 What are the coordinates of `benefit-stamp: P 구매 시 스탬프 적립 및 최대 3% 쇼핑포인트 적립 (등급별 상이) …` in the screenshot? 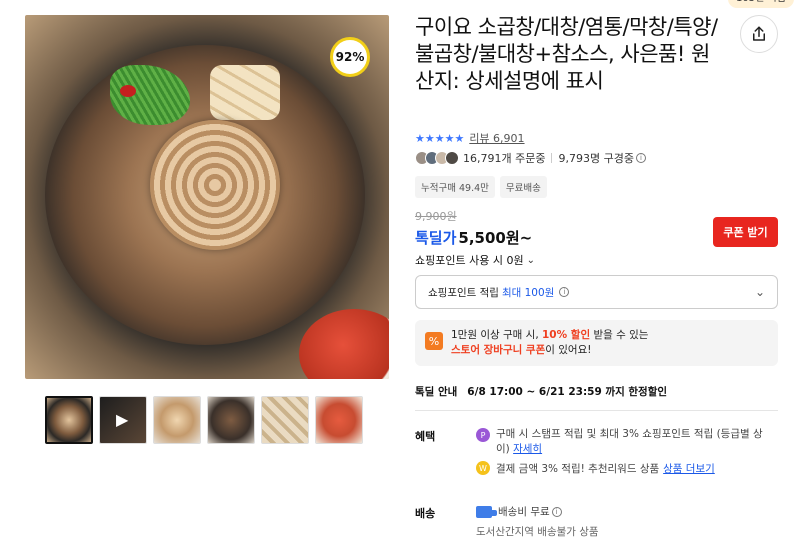 It's located at (626, 442).